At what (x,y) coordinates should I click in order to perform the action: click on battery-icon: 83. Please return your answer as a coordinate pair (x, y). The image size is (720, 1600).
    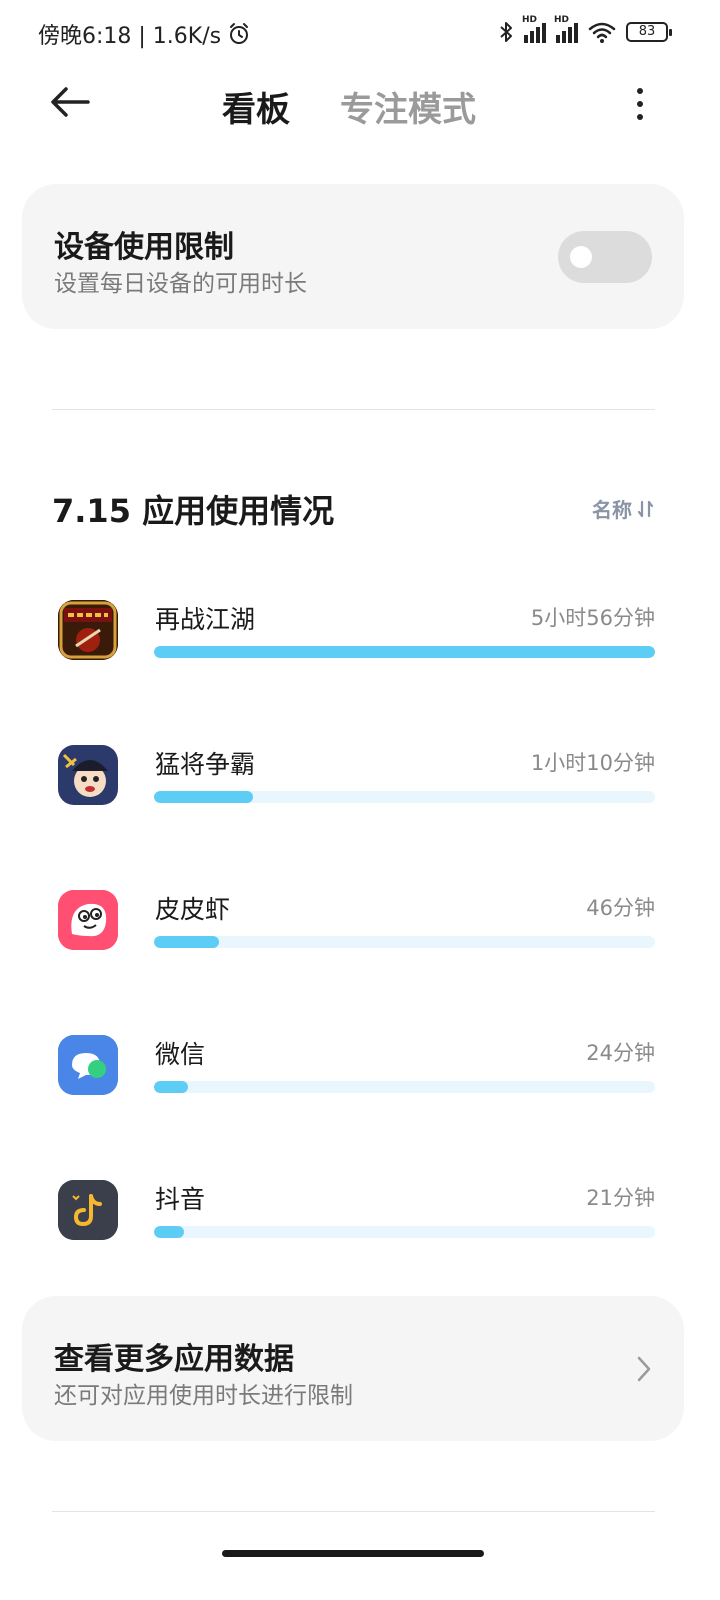
    Looking at the image, I should click on (649, 32).